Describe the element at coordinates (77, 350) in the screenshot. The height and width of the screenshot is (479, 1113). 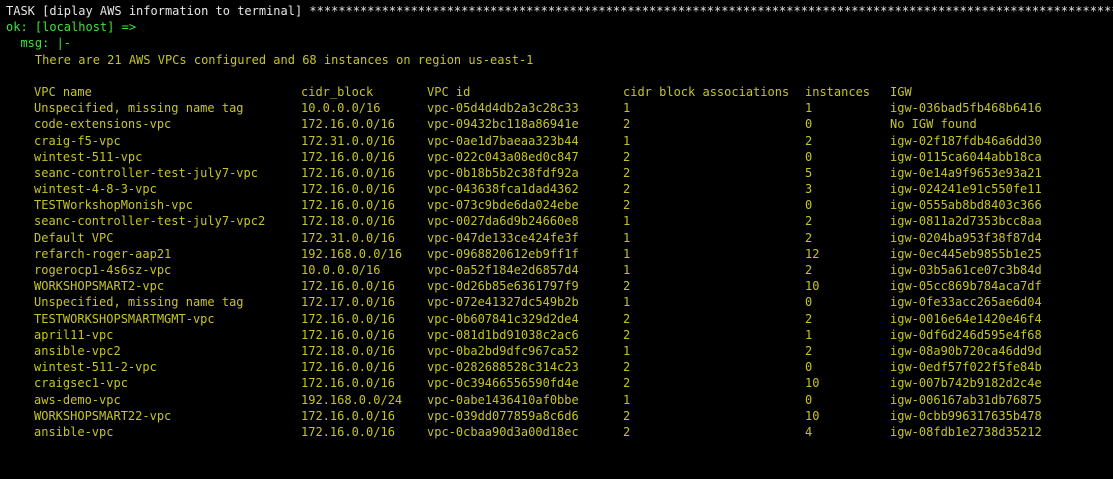
I see `cell-vpc-name: ansible-vpc2` at that location.